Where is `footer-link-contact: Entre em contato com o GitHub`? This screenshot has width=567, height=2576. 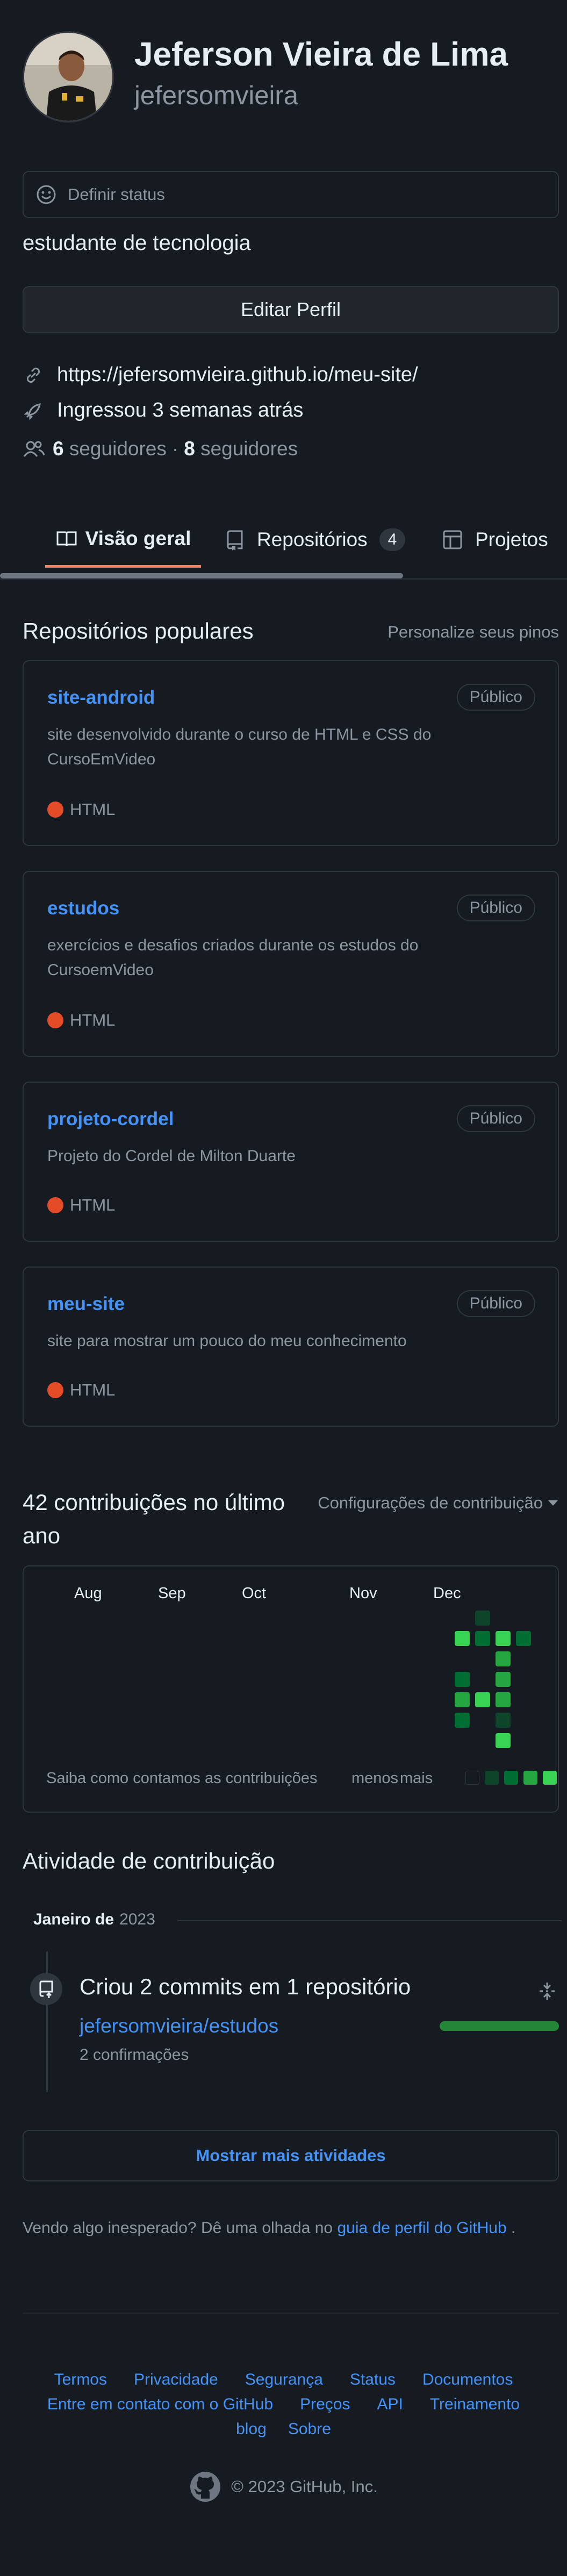 footer-link-contact: Entre em contato com o GitHub is located at coordinates (160, 2404).